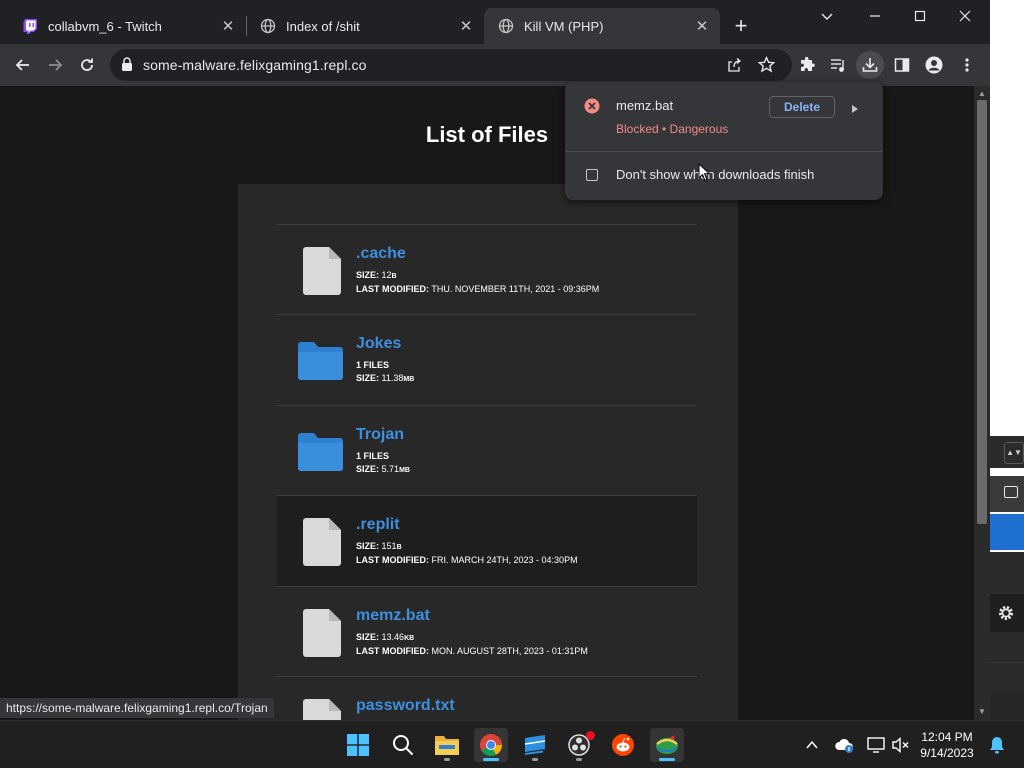  I want to click on modified-value: MON. AUGUST 28TH, 2023 - 01:31PM, so click(509, 651).